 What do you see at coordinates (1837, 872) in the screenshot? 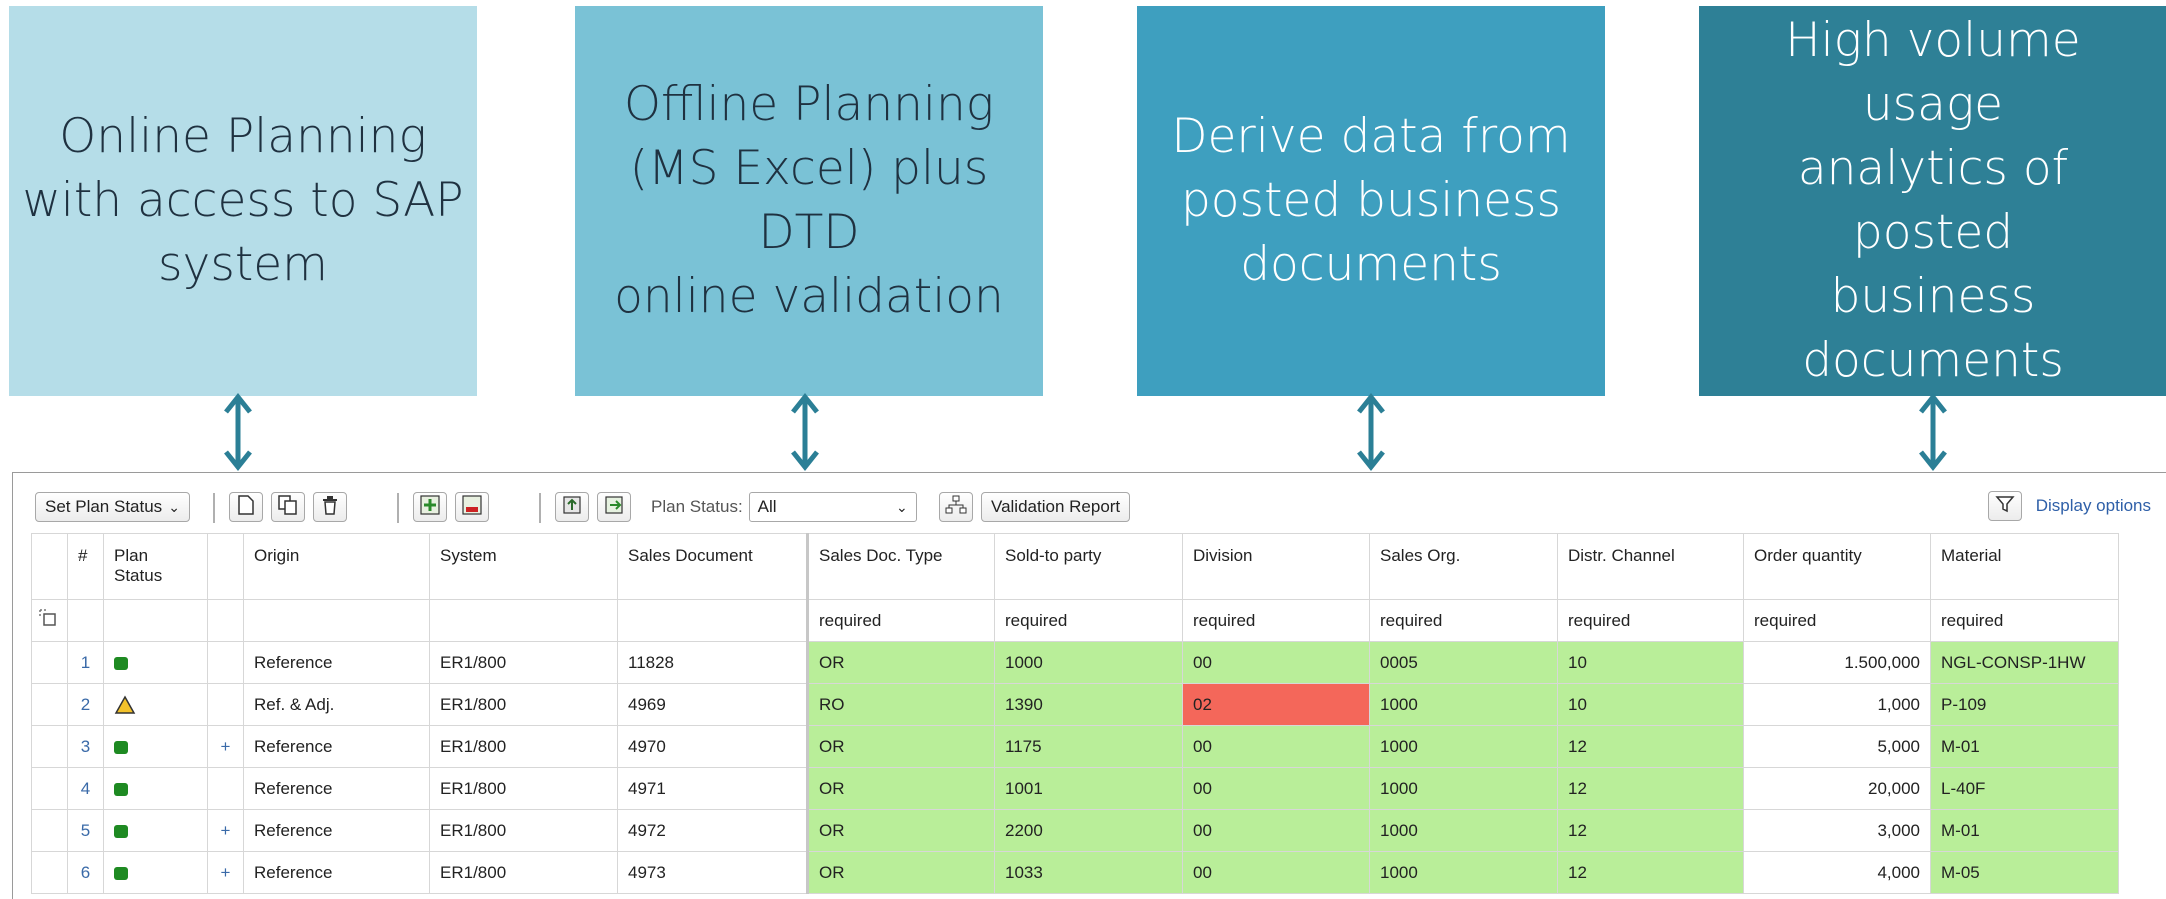
I see `order-quantity-cell: 4,000` at bounding box center [1837, 872].